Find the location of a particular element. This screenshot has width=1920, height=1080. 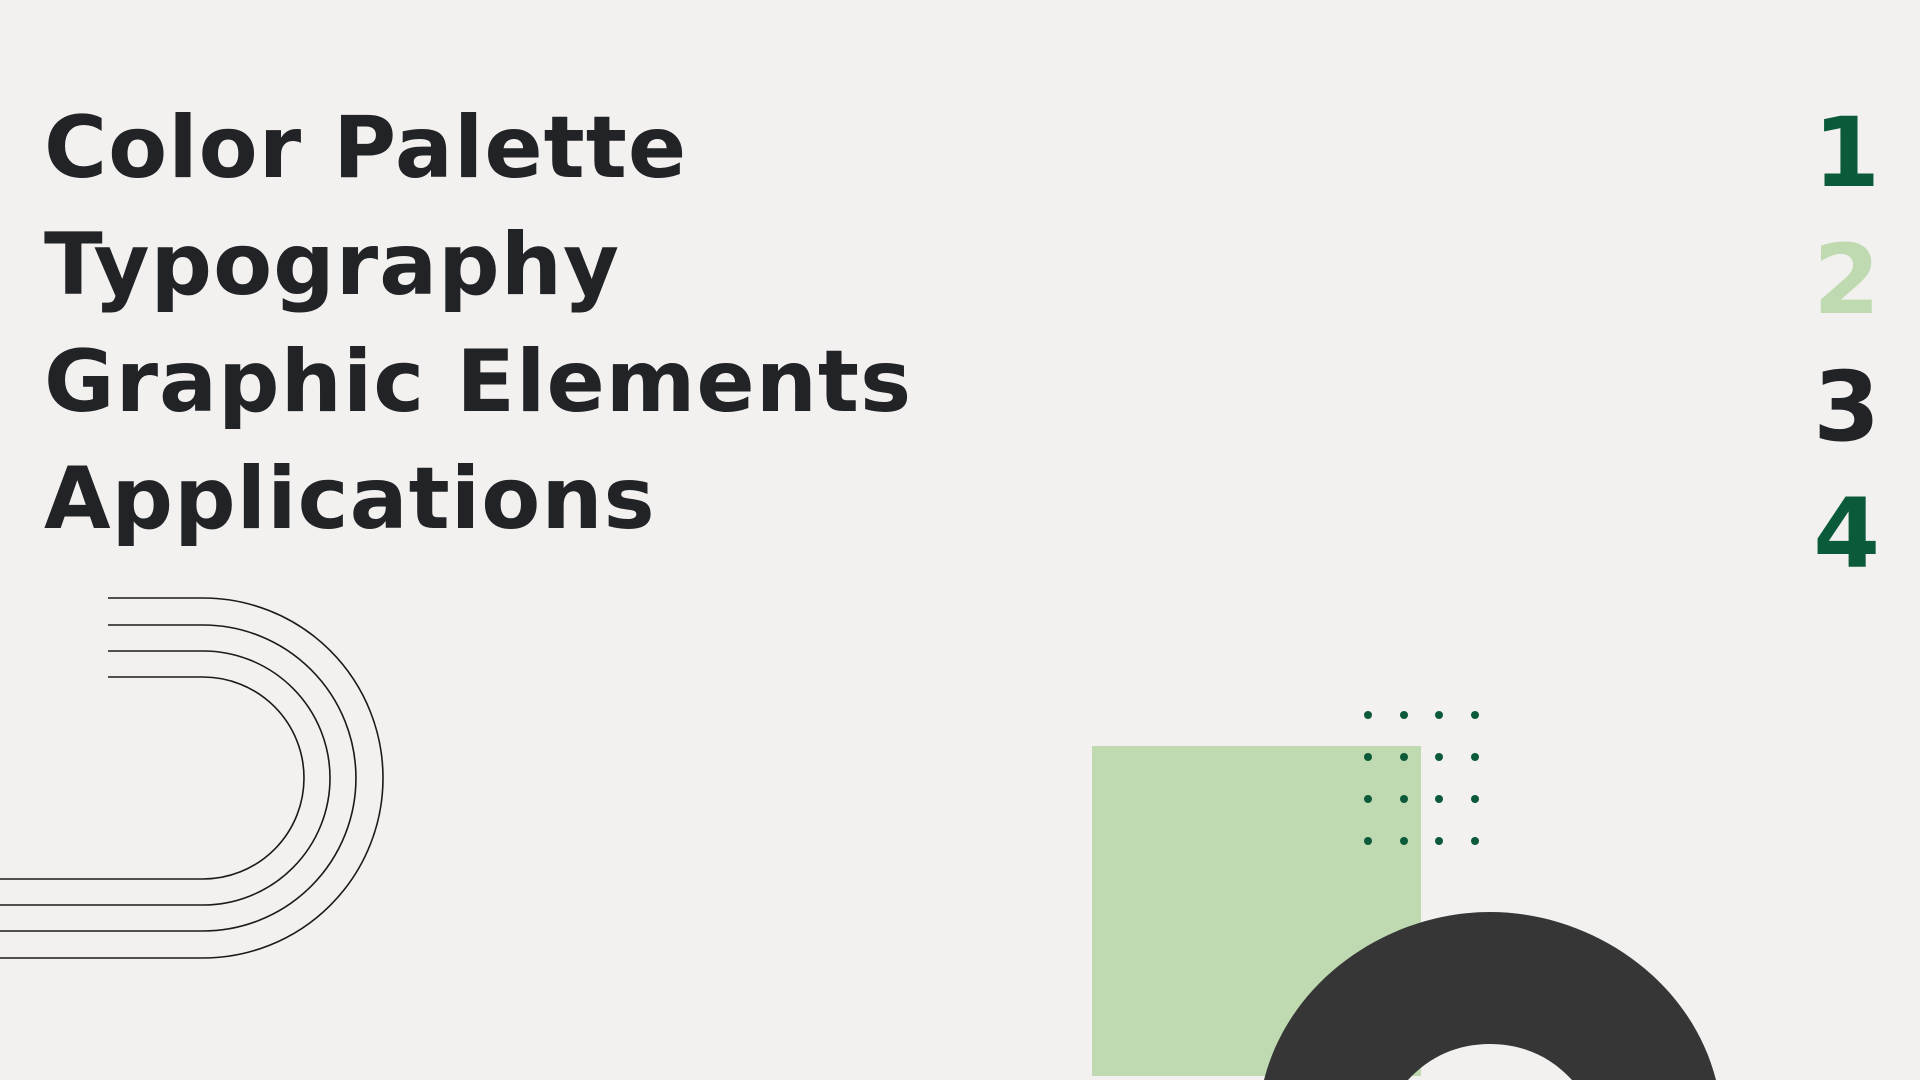

section-number-2: 2 is located at coordinates (1846, 280).